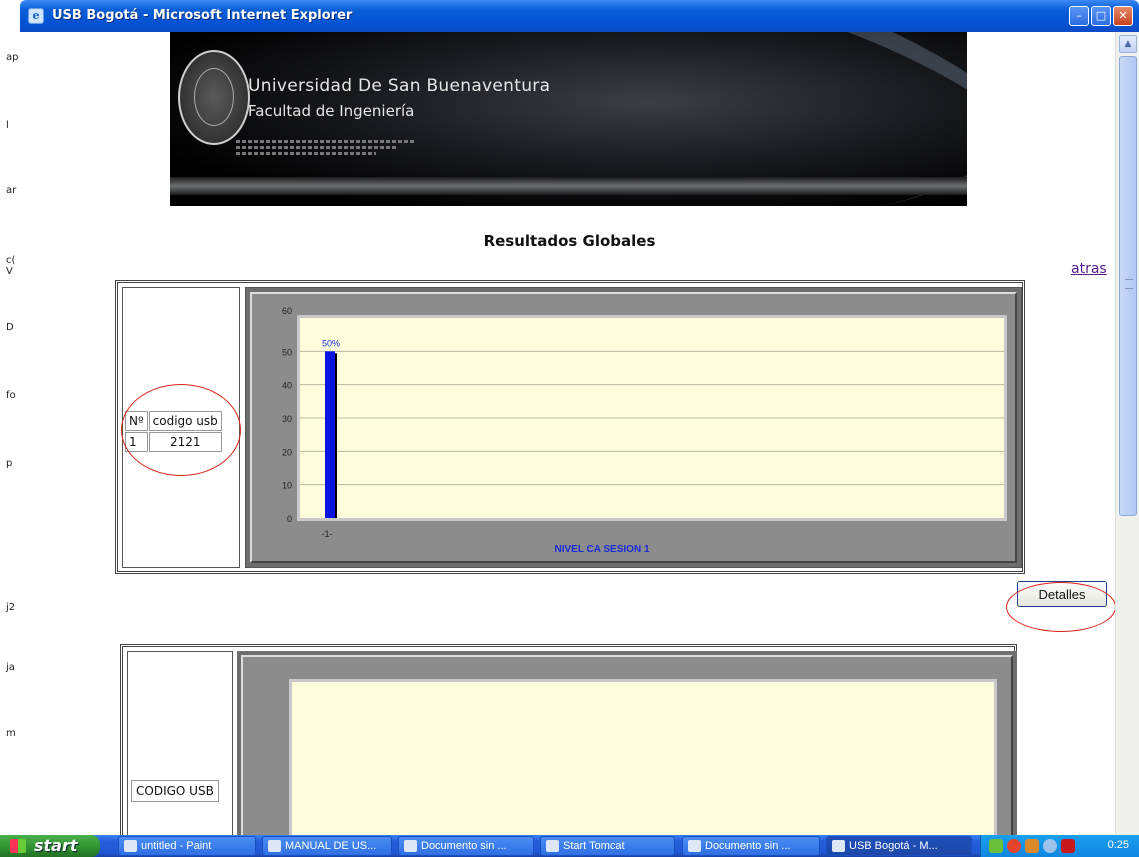 The width and height of the screenshot is (1139, 857). What do you see at coordinates (11, 733) in the screenshot?
I see `desktop-text-fragment: m` at bounding box center [11, 733].